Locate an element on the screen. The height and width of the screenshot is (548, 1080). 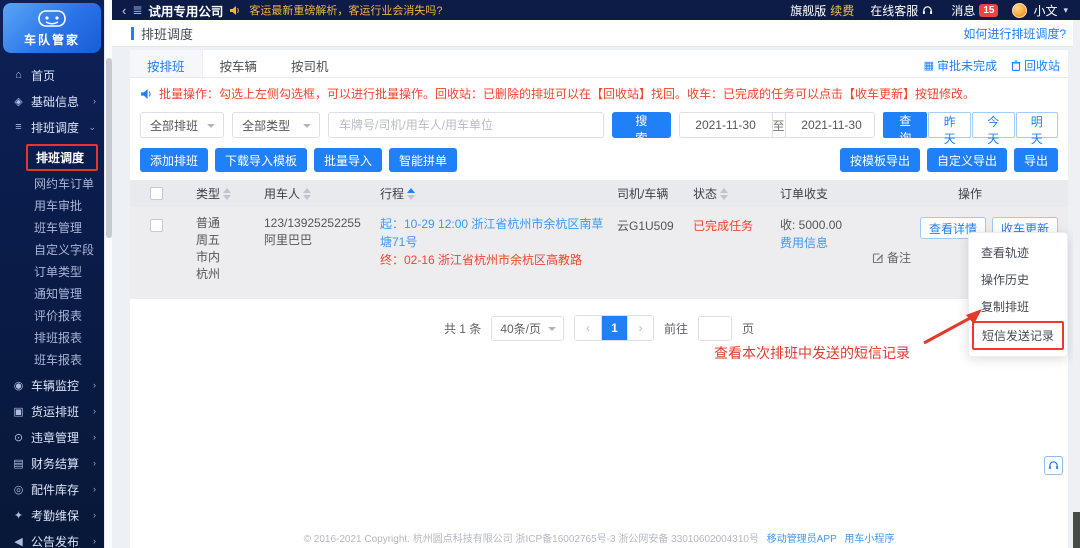
renew-link: 续费 is located at coordinates (842, 10).